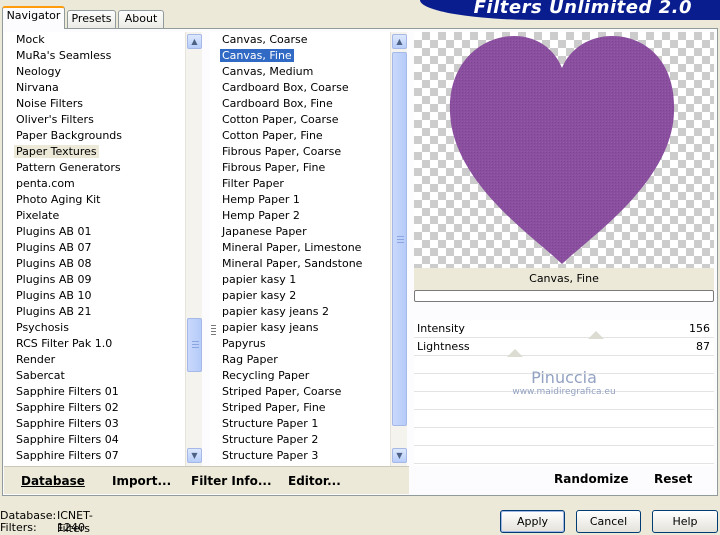  Describe the element at coordinates (91, 19) in the screenshot. I see `tab-presets: Presets` at that location.